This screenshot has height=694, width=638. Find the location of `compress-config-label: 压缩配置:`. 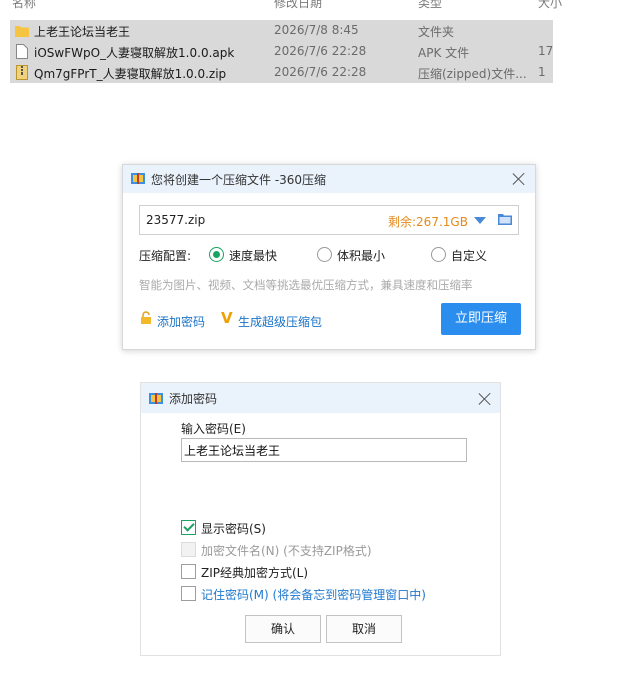

compress-config-label: 压缩配置: is located at coordinates (165, 256).